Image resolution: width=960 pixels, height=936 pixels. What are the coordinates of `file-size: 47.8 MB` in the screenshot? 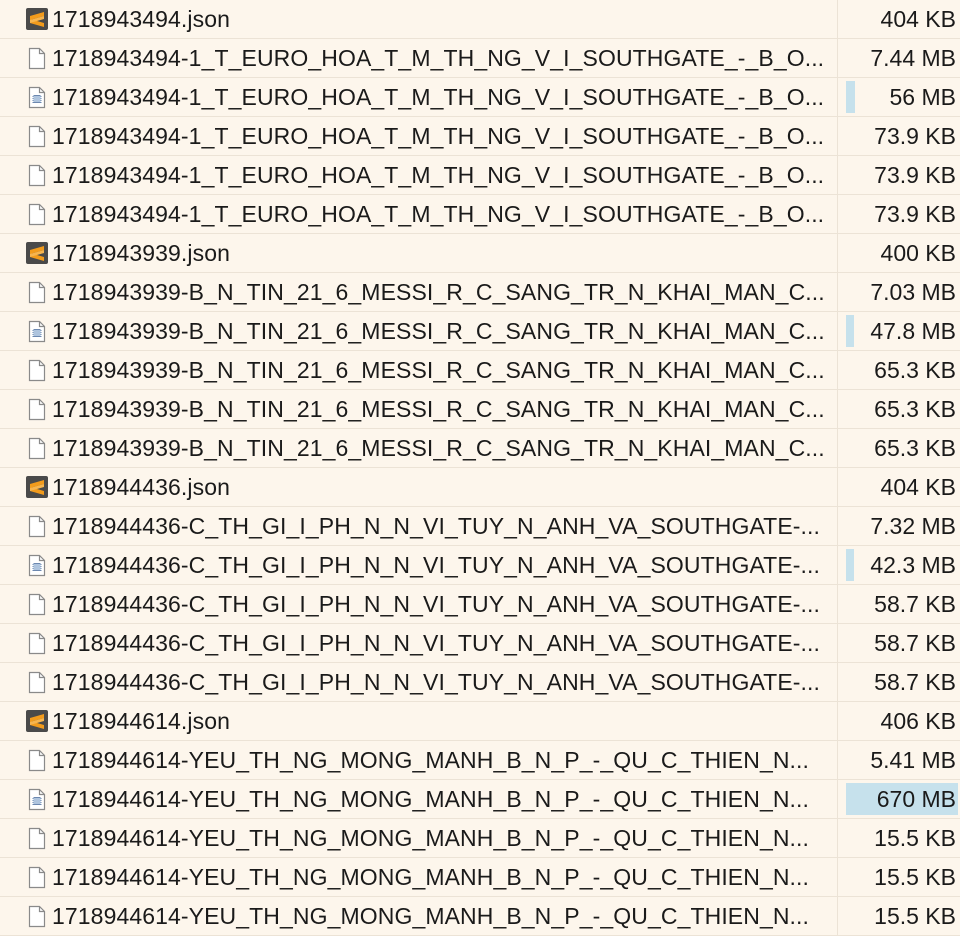 It's located at (913, 330).